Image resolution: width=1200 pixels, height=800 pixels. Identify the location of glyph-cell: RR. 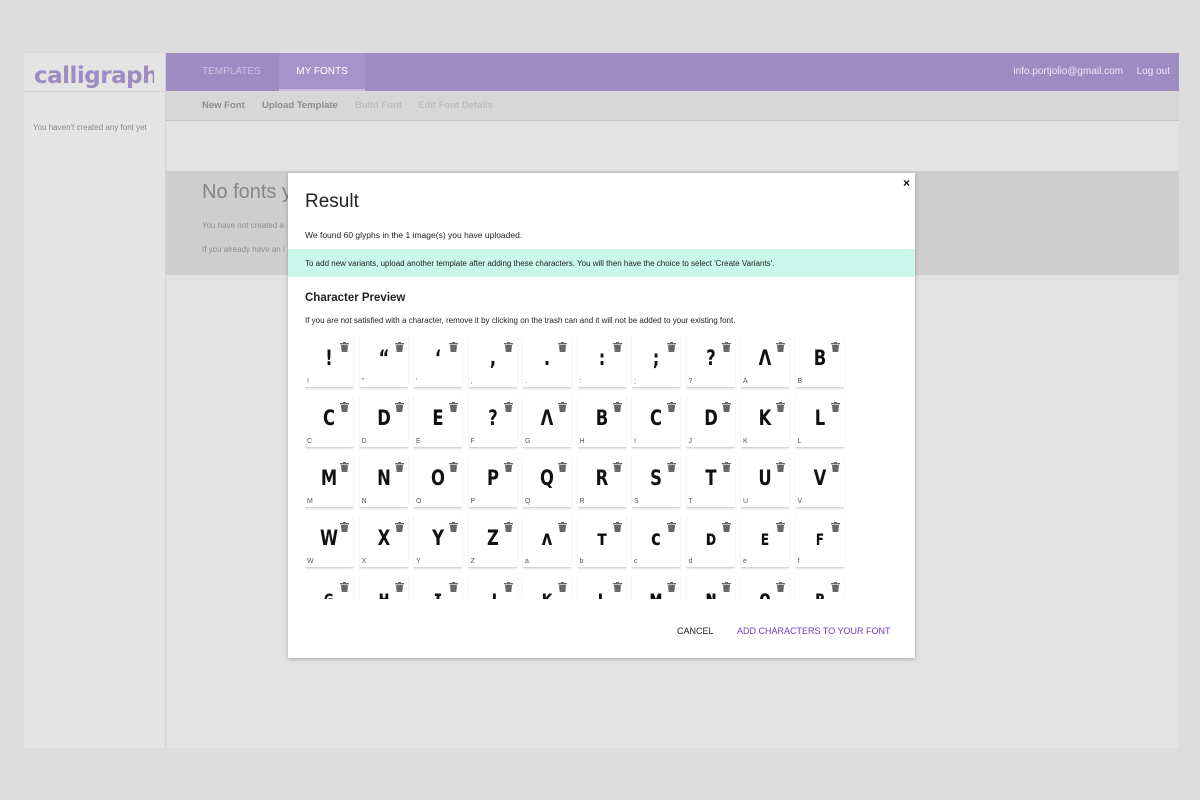
(601, 482).